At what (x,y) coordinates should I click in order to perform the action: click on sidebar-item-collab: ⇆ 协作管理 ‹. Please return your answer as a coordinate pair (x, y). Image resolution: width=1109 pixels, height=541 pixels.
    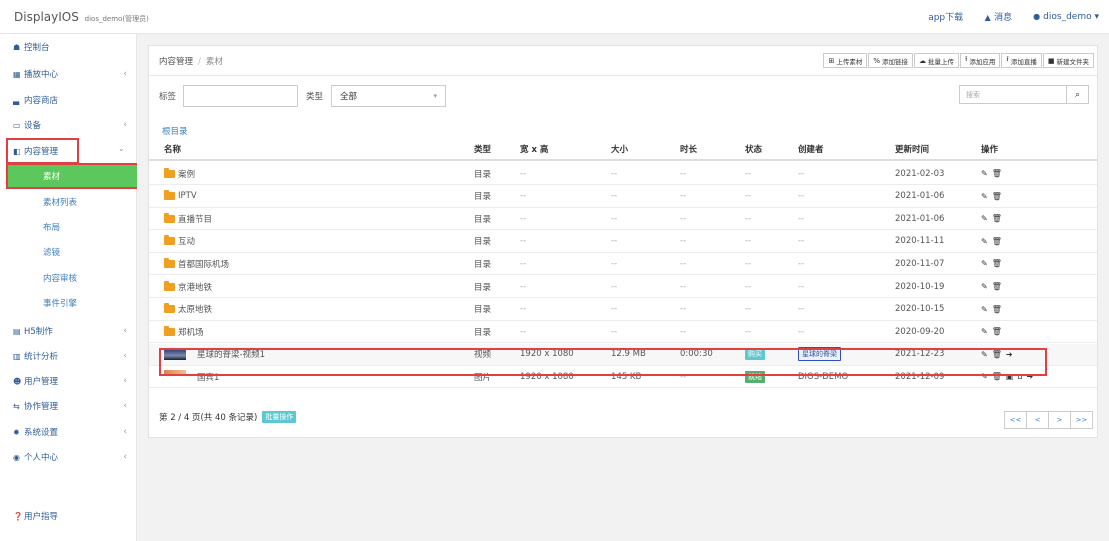
    Looking at the image, I should click on (68, 406).